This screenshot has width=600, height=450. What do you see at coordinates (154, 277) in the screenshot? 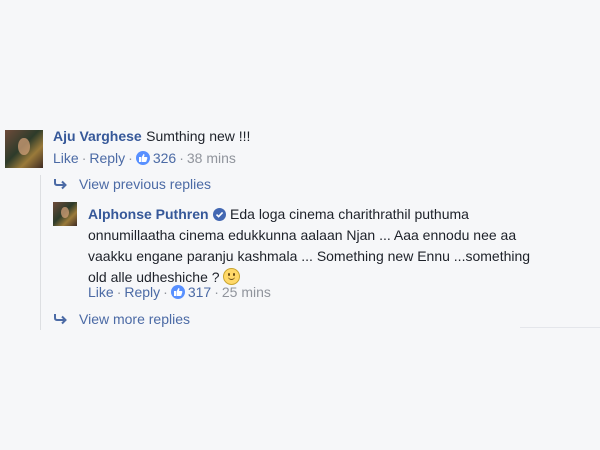
I see `reply-text-line-4: old alle udheshiche ?` at bounding box center [154, 277].